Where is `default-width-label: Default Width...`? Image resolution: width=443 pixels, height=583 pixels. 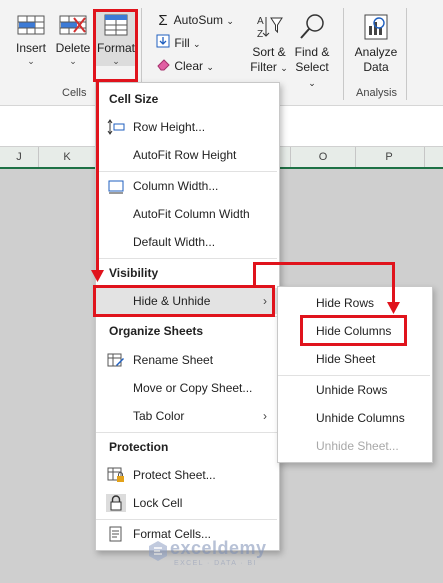 default-width-label: Default Width... is located at coordinates (174, 242).